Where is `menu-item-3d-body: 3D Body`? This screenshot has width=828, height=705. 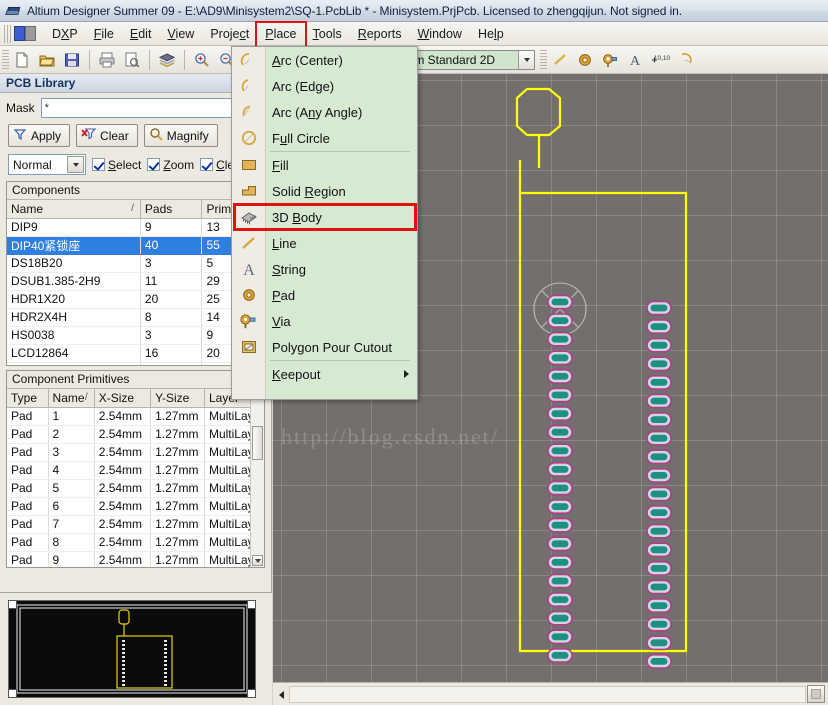 menu-item-3d-body: 3D Body is located at coordinates (324, 217).